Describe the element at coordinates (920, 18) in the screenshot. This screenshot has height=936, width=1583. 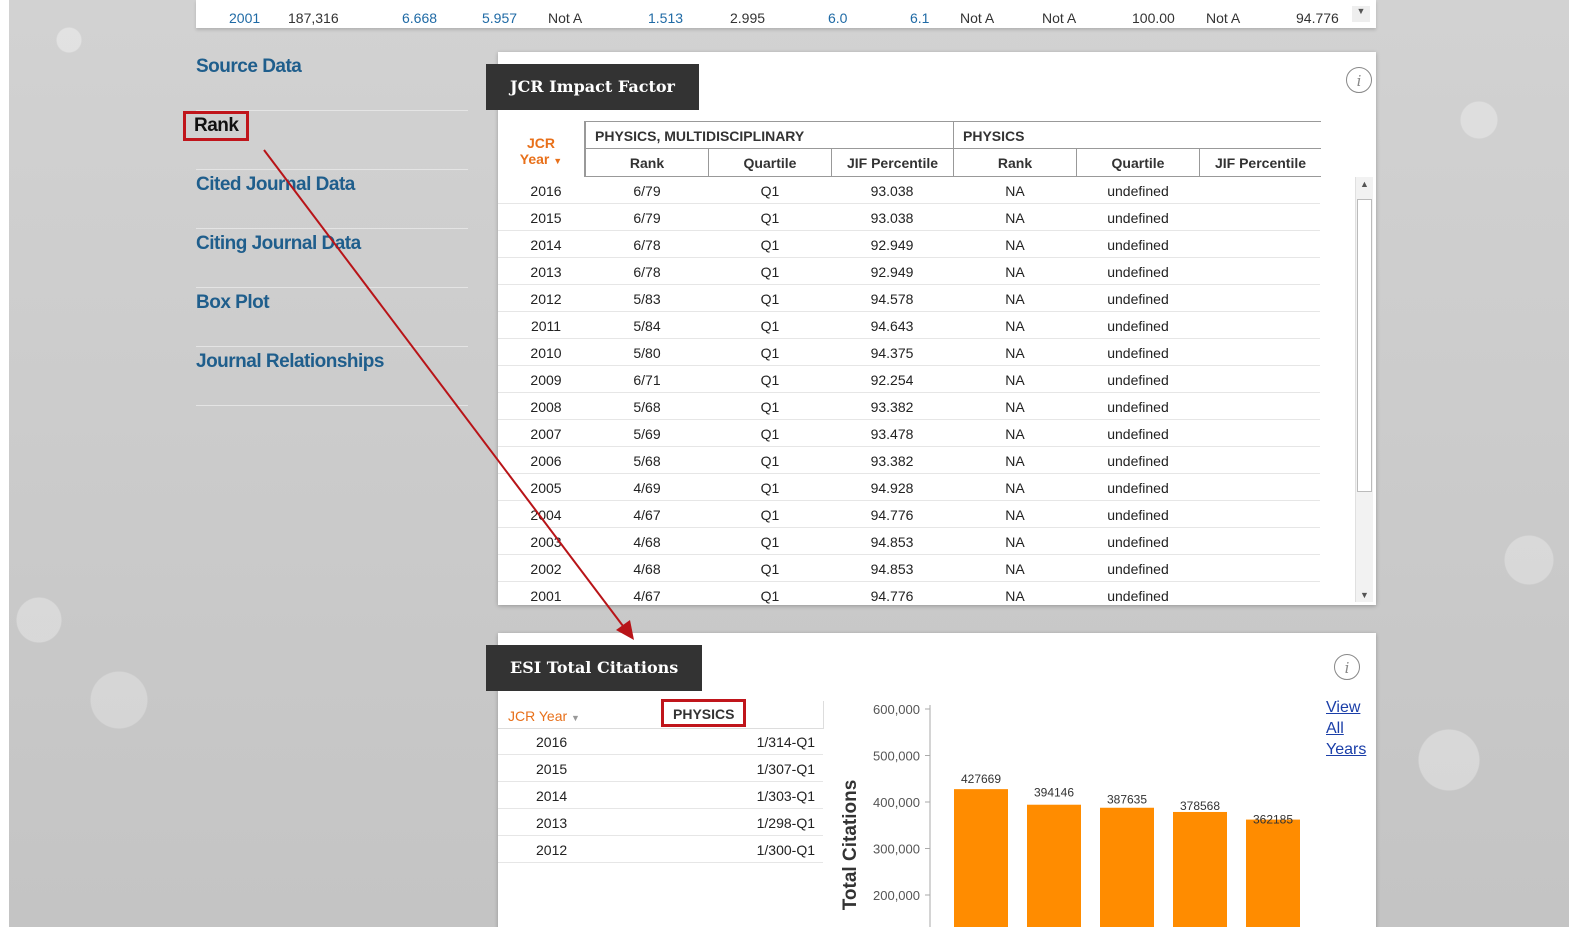
I see `top-row-cell: 6.1` at that location.